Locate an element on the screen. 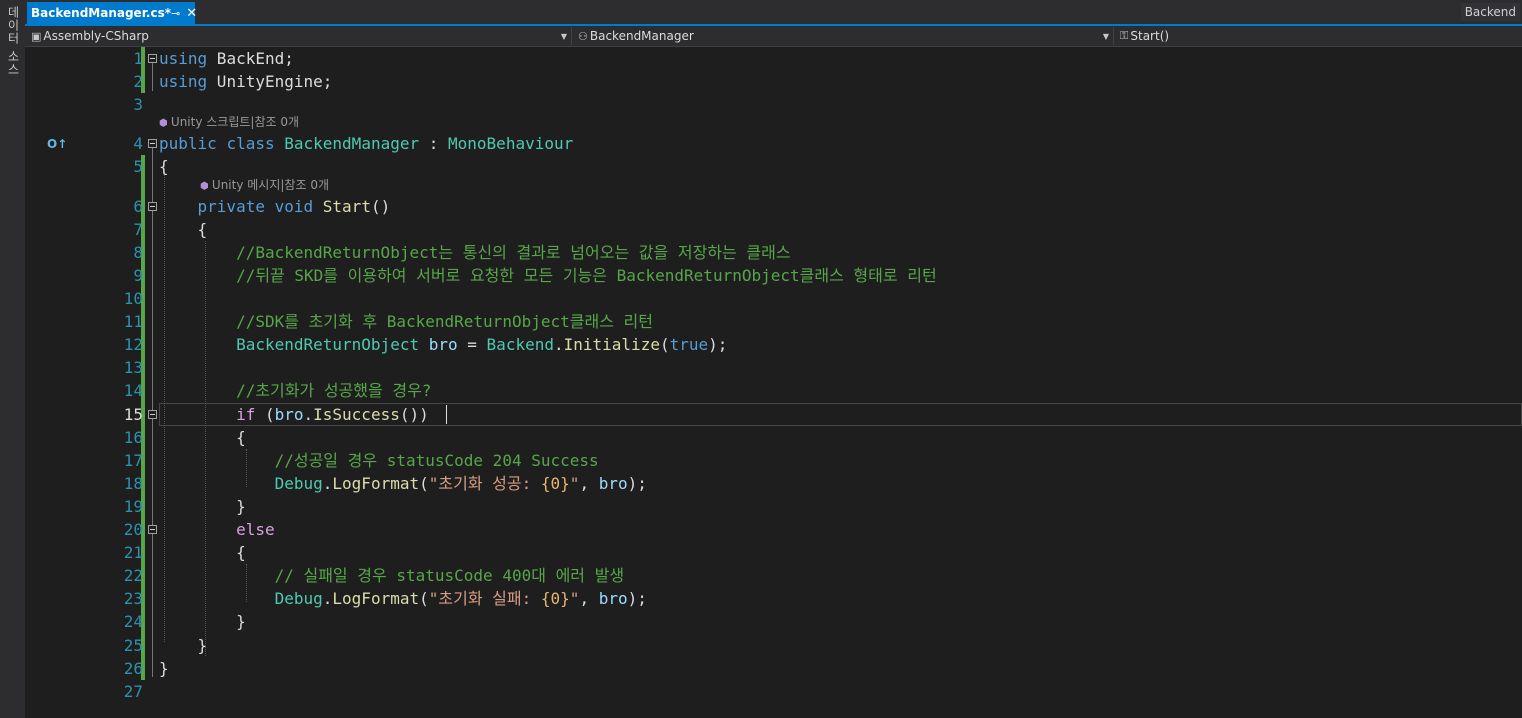 Image resolution: width=1522 pixels, height=718 pixels. code-token: BackEnd; is located at coordinates (250, 58).